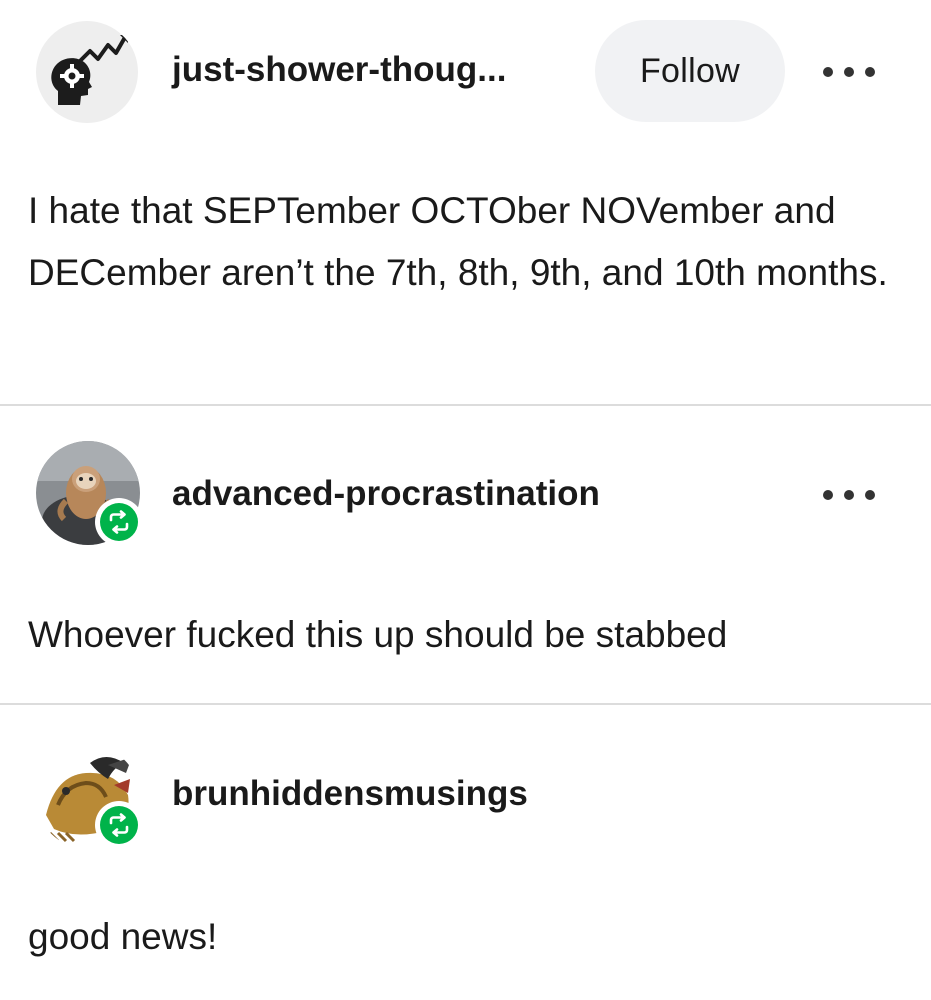  Describe the element at coordinates (386, 494) in the screenshot. I see `blog-username: advanced-procrastination` at that location.